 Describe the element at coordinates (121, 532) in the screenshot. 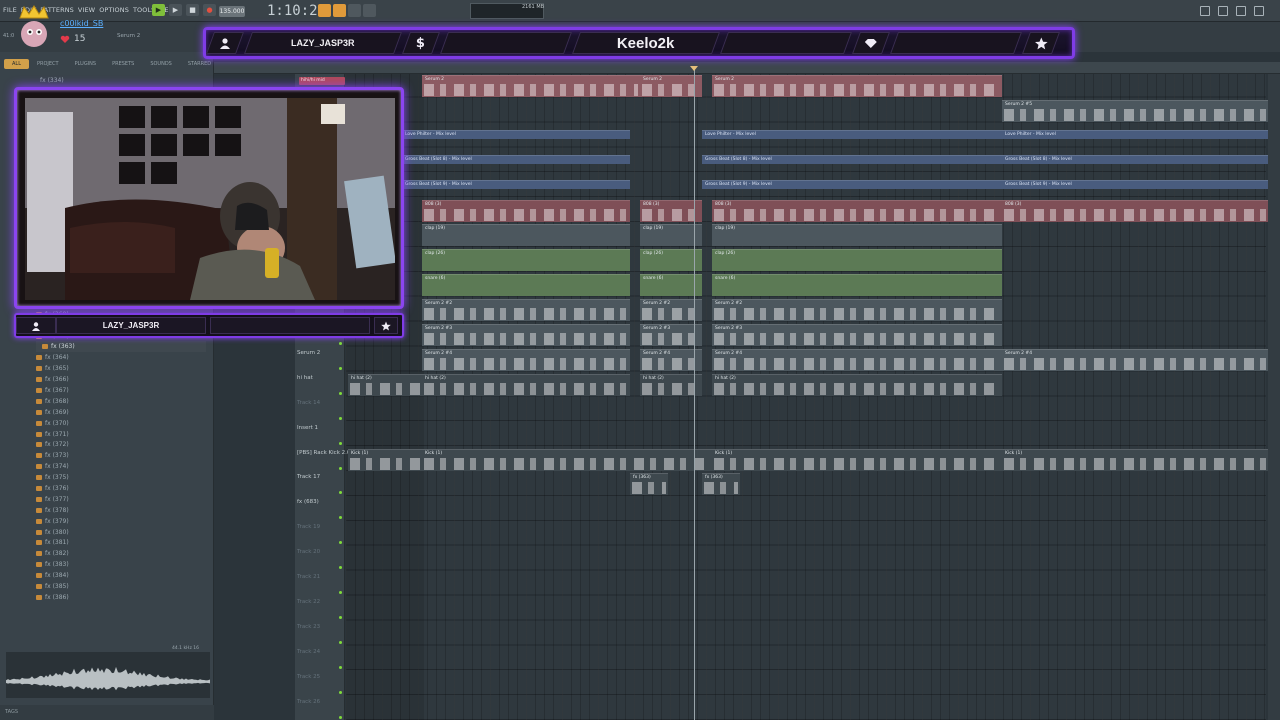

I see `browser-item: fx (380)` at that location.